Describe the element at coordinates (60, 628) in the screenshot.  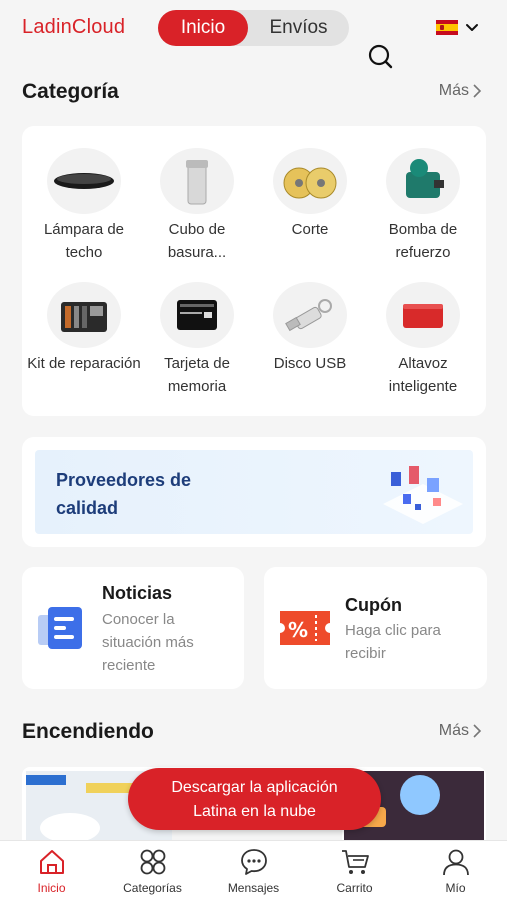
I see `news-icon` at that location.